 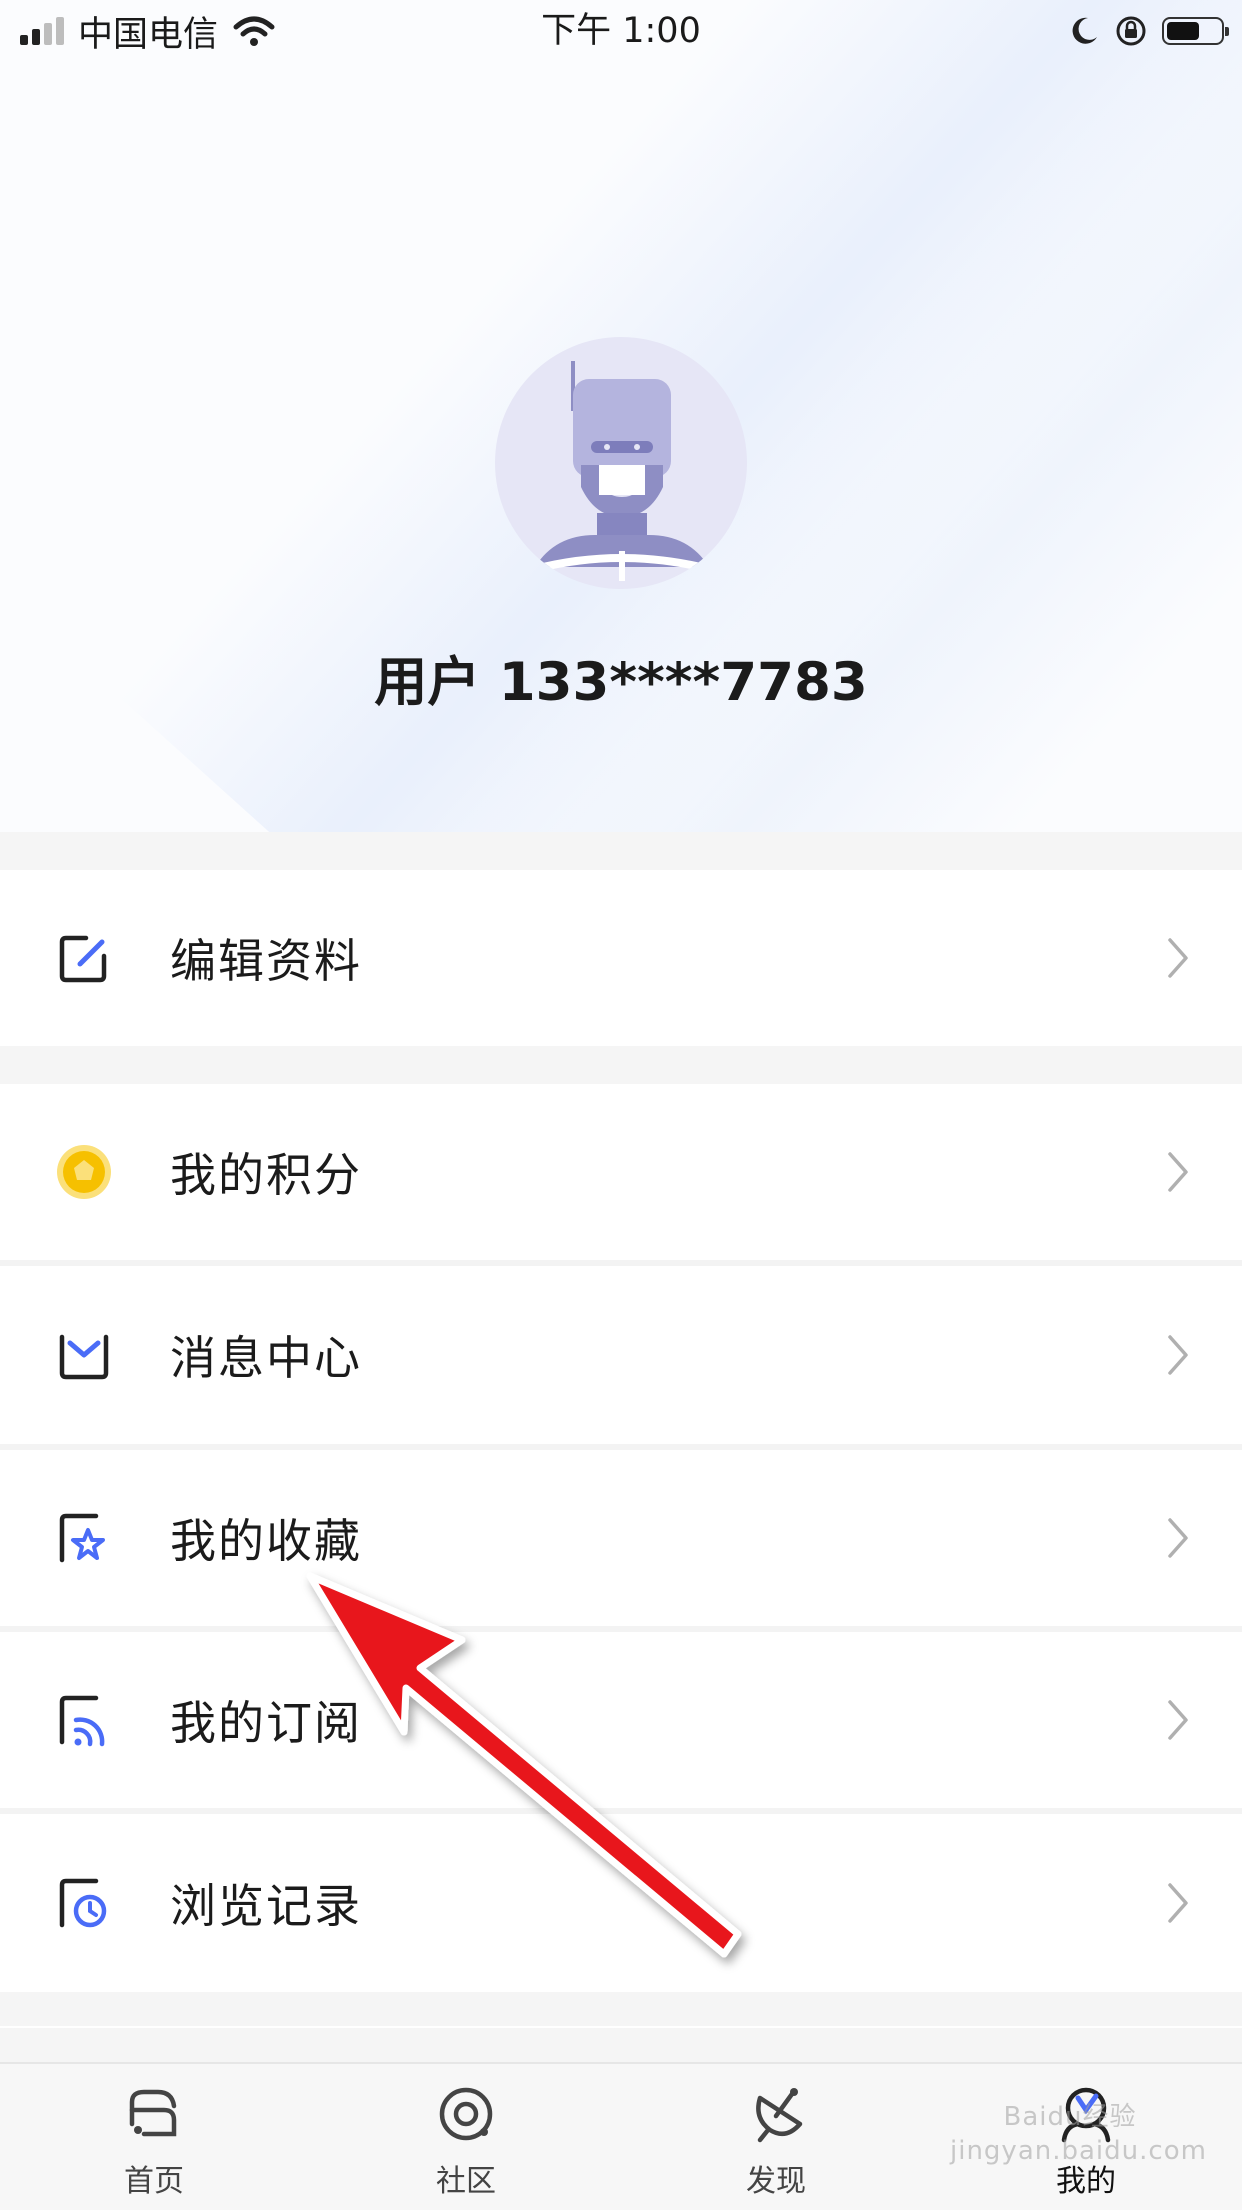 I want to click on star-icon, so click(x=82, y=1538).